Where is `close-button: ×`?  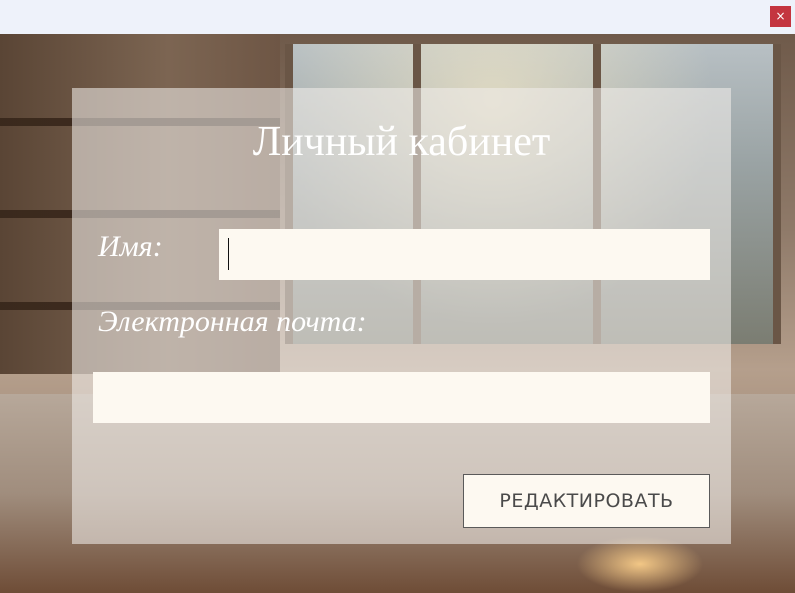 close-button: × is located at coordinates (780, 16).